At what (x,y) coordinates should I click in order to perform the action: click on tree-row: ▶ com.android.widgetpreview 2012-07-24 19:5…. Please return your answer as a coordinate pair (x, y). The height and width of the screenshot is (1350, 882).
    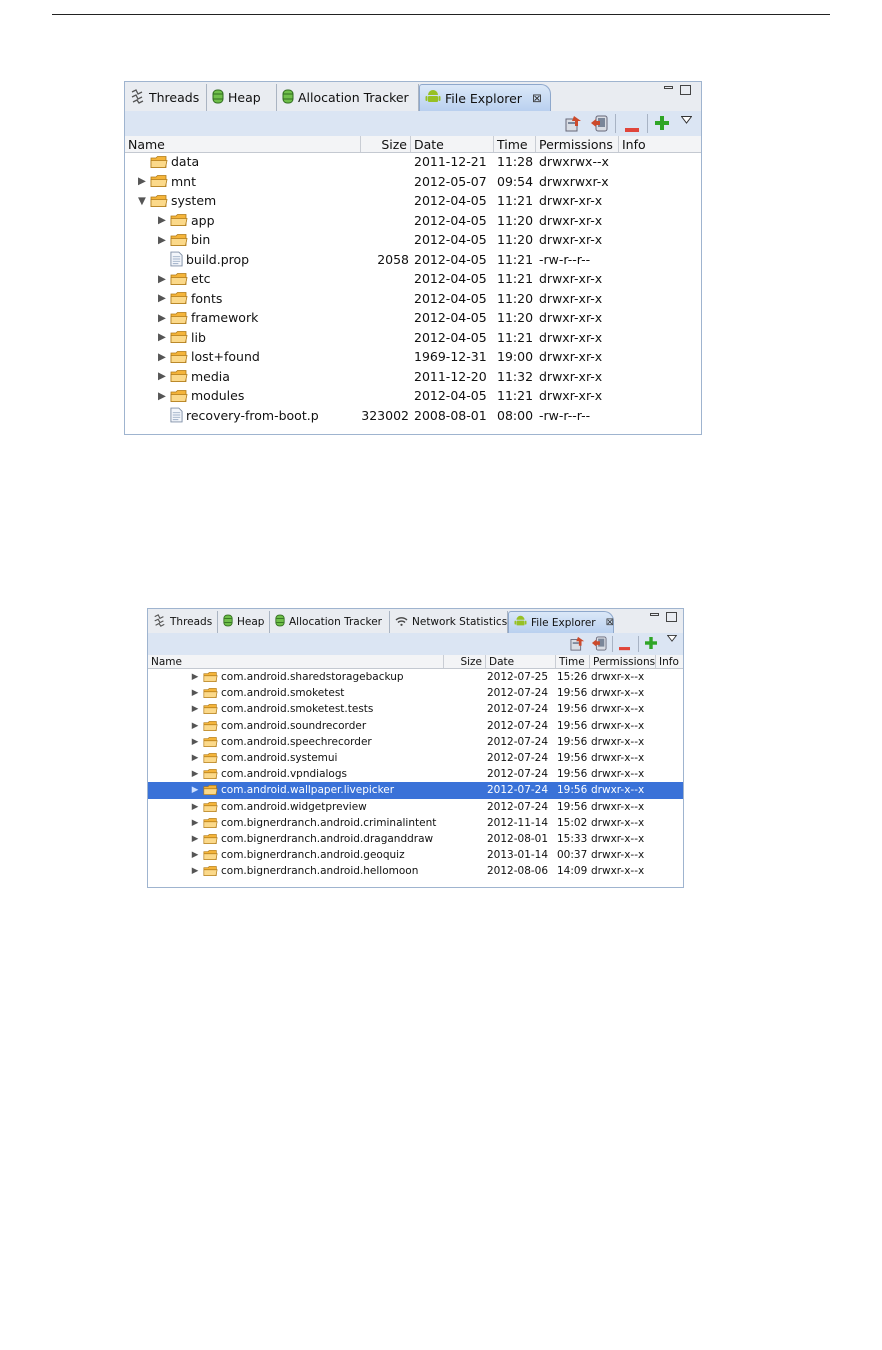
    Looking at the image, I should click on (415, 807).